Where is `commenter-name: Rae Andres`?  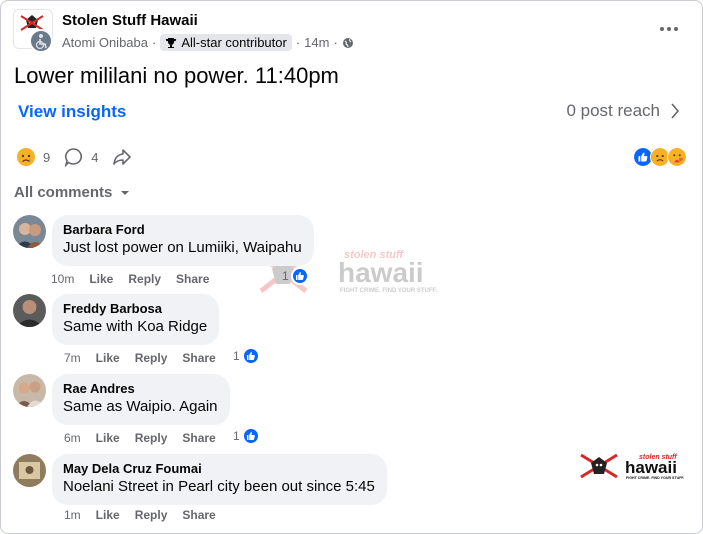
commenter-name: Rae Andres is located at coordinates (140, 389).